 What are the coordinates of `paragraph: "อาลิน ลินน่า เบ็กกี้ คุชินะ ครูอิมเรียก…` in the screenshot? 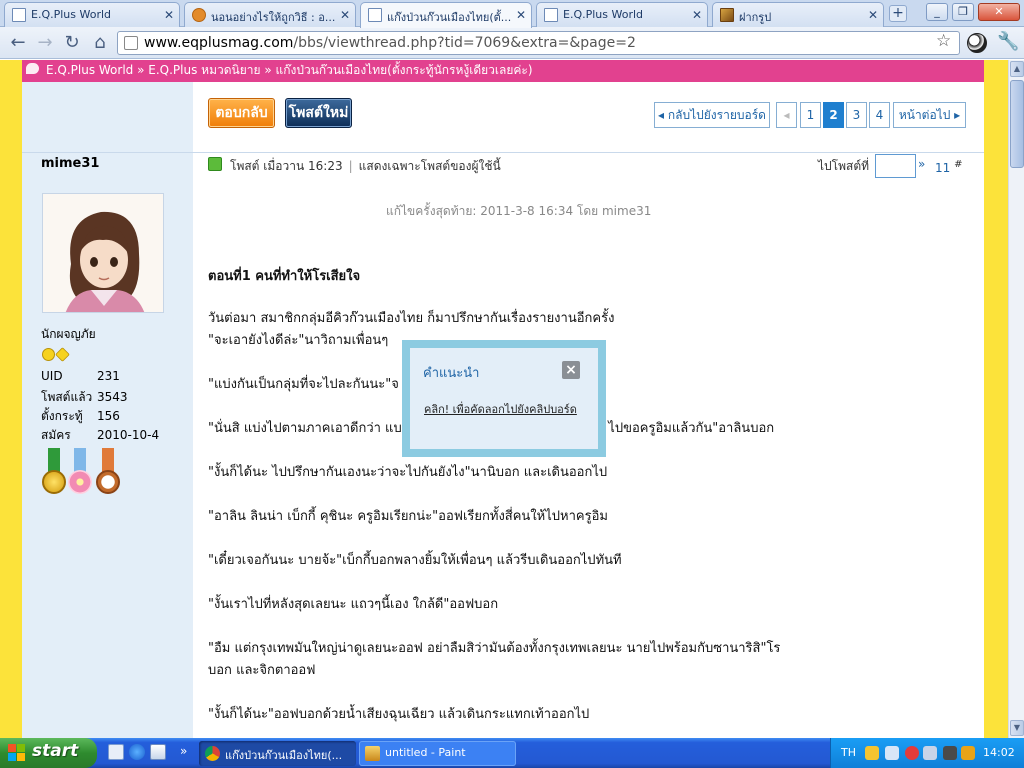 It's located at (408, 516).